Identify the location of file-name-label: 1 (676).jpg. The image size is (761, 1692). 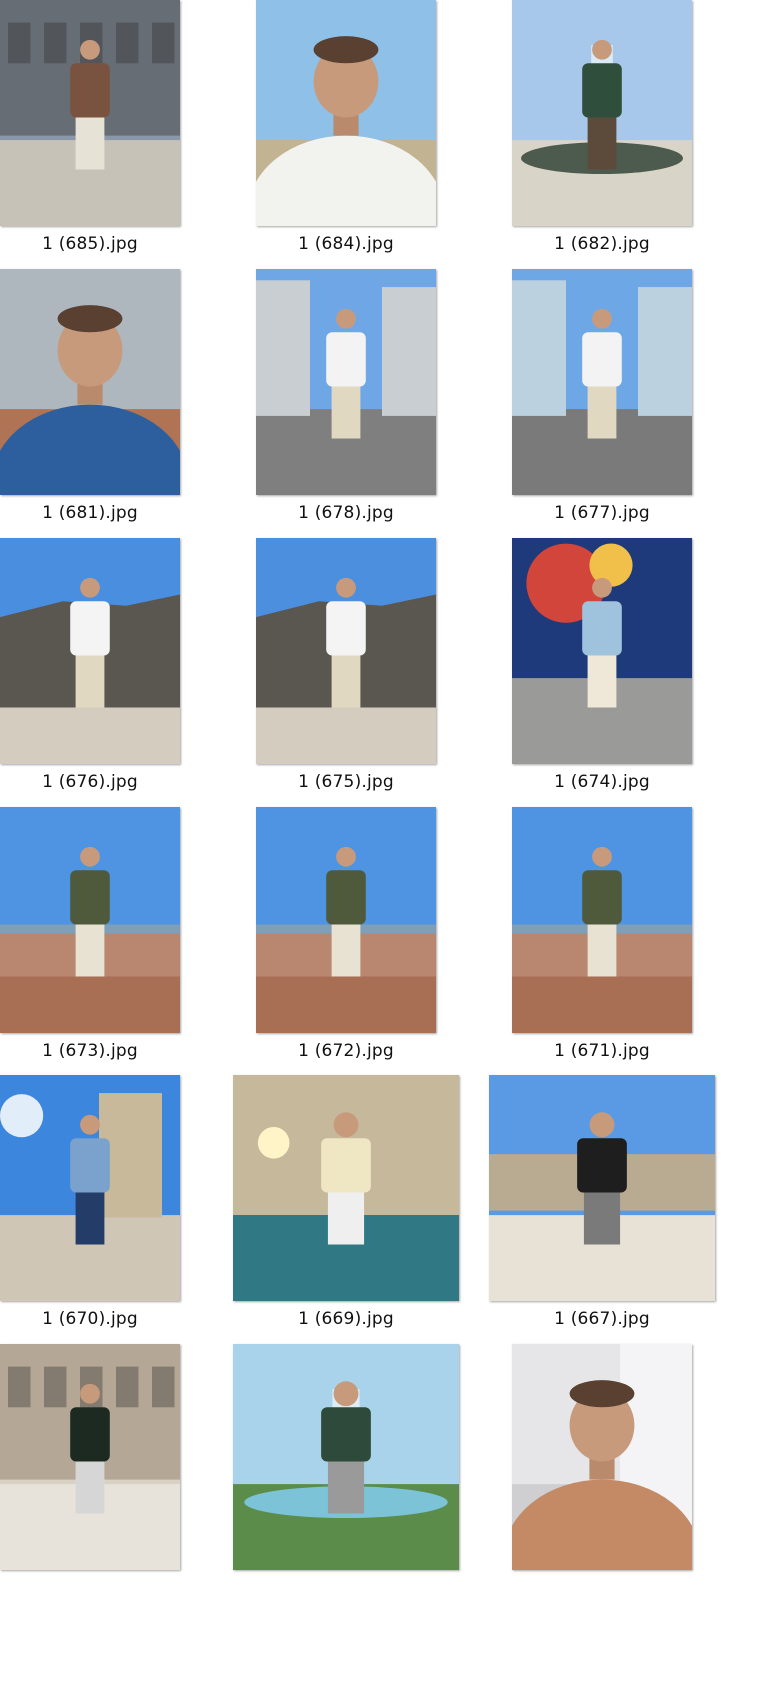
(90, 782).